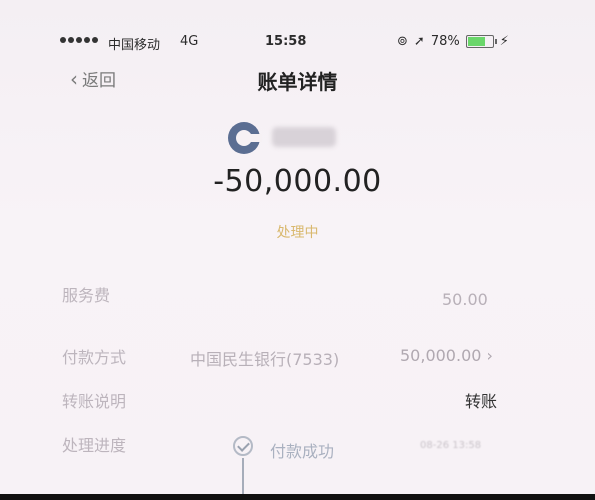  I want to click on status-time: 15:58, so click(286, 41).